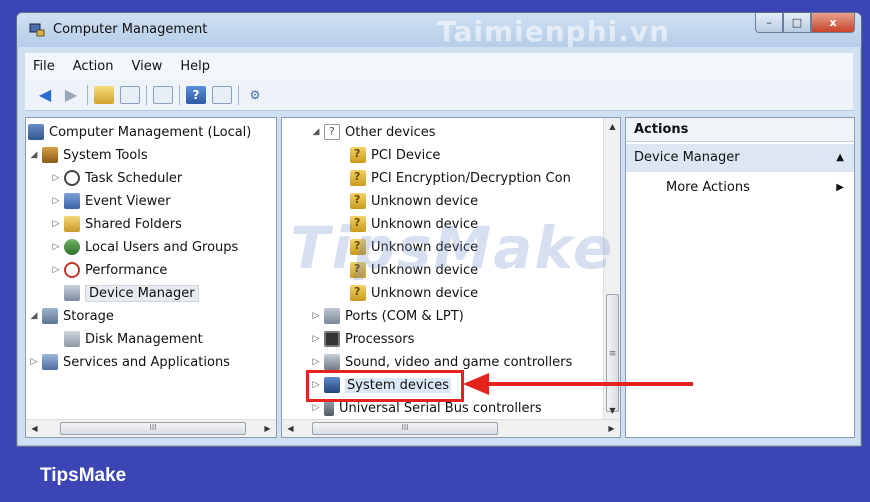 The image size is (870, 502). What do you see at coordinates (128, 201) in the screenshot?
I see `tree-label: Event Viewer` at bounding box center [128, 201].